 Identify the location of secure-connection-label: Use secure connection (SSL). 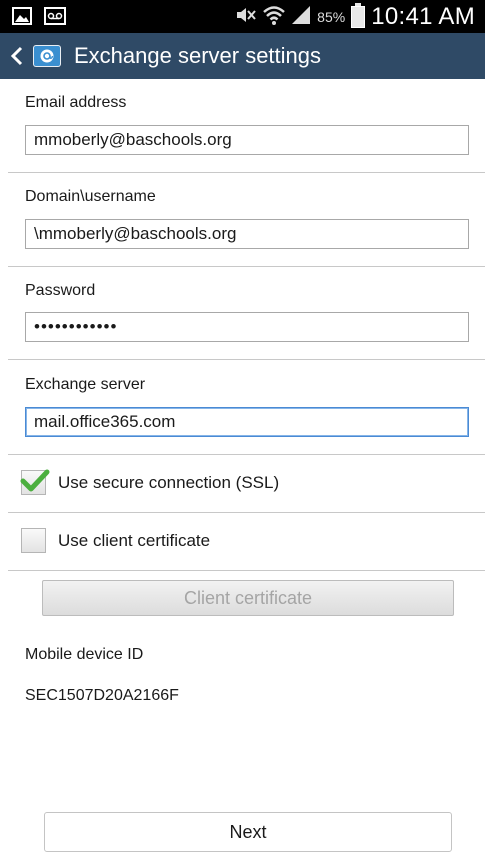
(169, 482).